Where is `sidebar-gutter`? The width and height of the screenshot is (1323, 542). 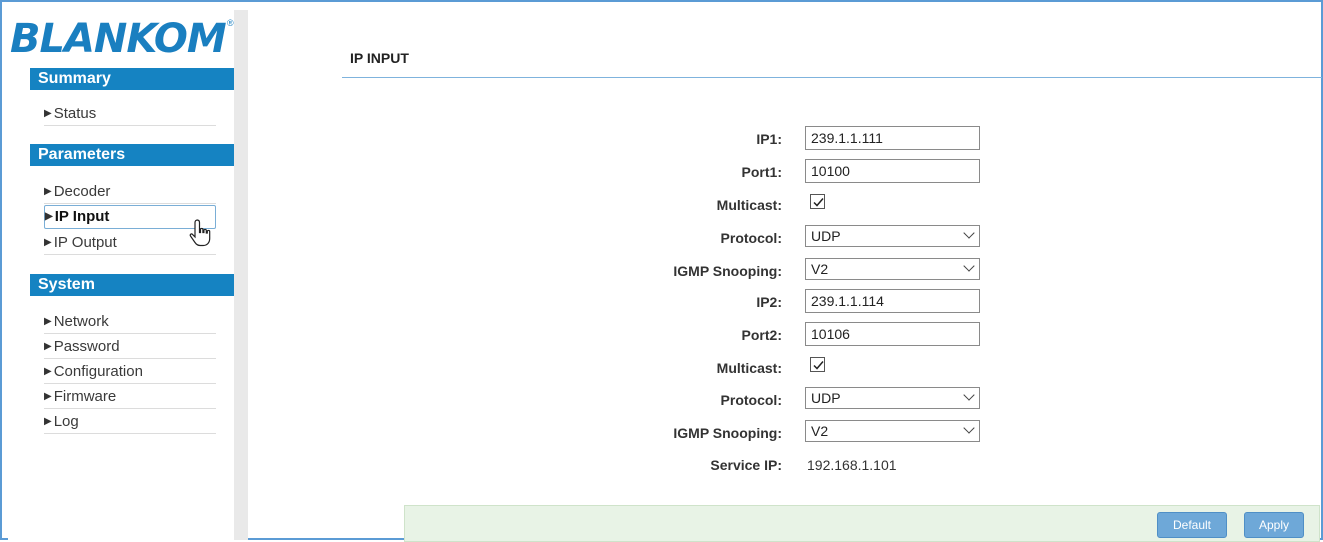 sidebar-gutter is located at coordinates (241, 275).